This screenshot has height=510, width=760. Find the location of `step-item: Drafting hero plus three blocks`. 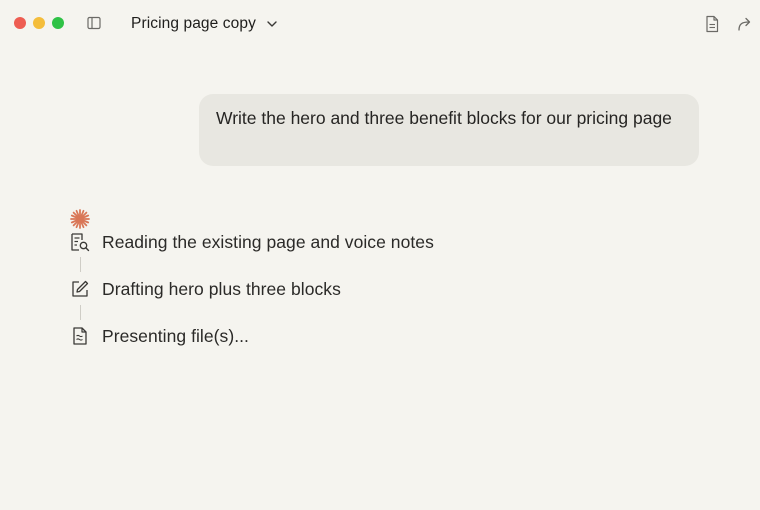

step-item: Drafting hero plus three blocks is located at coordinates (205, 289).